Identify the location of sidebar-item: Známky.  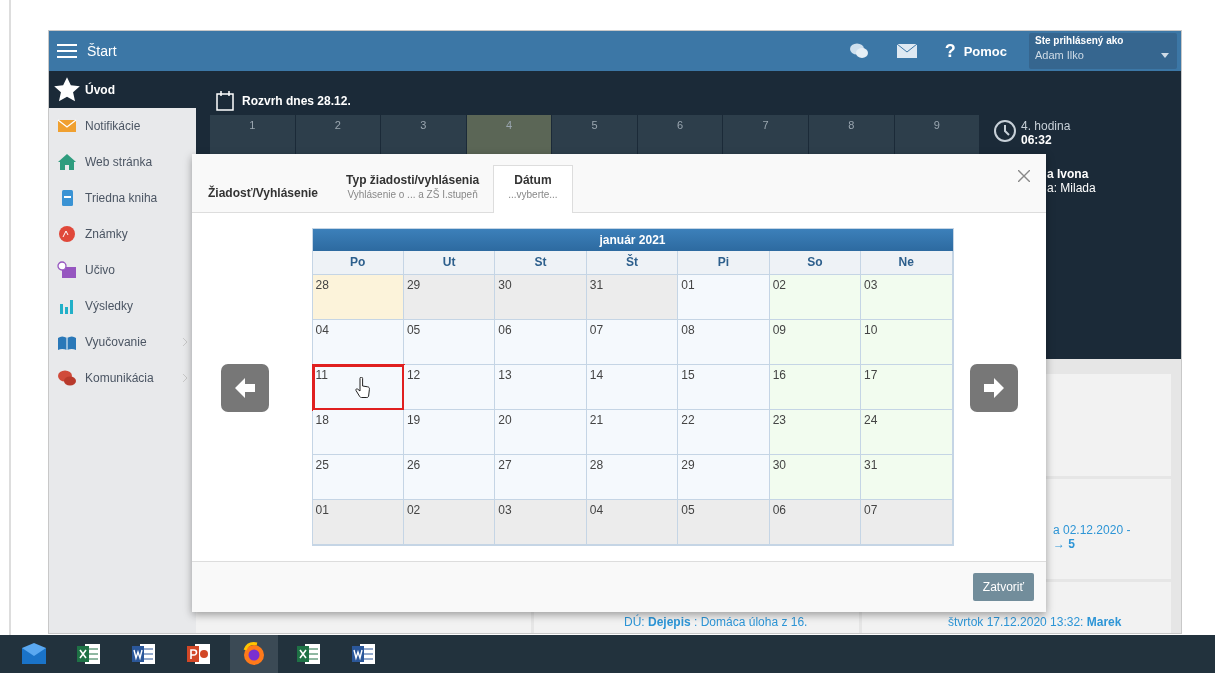
(122, 234).